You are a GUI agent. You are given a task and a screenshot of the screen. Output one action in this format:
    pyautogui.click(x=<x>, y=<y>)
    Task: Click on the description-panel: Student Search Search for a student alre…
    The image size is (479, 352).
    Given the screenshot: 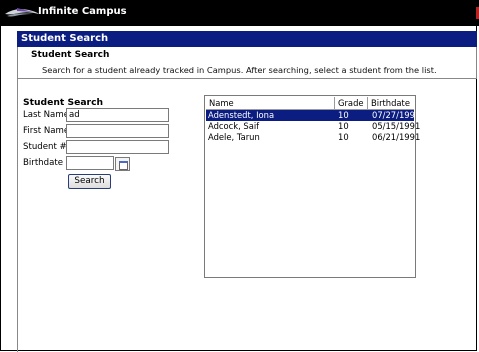 What is the action you would take?
    pyautogui.click(x=247, y=63)
    